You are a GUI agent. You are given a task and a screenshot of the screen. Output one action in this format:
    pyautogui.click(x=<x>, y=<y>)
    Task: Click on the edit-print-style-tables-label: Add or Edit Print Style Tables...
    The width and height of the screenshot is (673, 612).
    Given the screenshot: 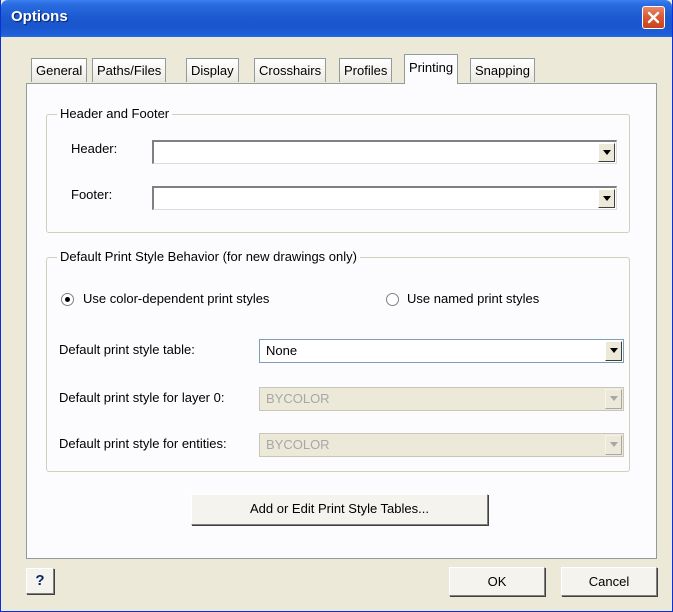 What is the action you would take?
    pyautogui.click(x=339, y=508)
    